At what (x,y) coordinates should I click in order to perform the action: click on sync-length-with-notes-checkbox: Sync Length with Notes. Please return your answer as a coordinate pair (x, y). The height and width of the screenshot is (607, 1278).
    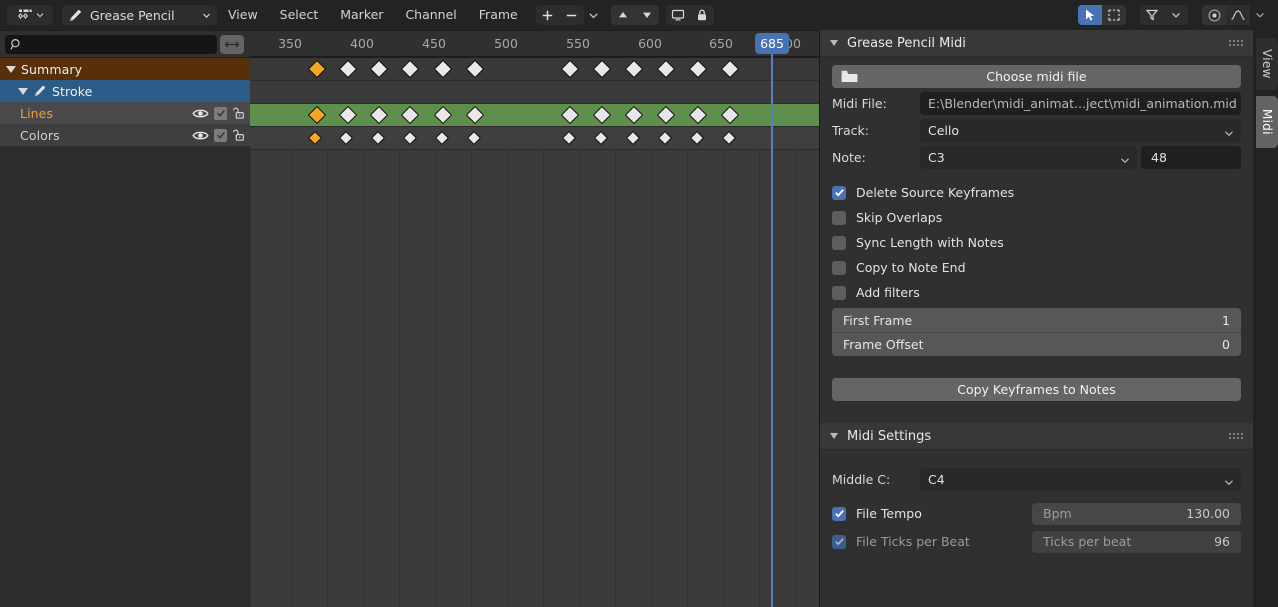
    Looking at the image, I should click on (1036, 242).